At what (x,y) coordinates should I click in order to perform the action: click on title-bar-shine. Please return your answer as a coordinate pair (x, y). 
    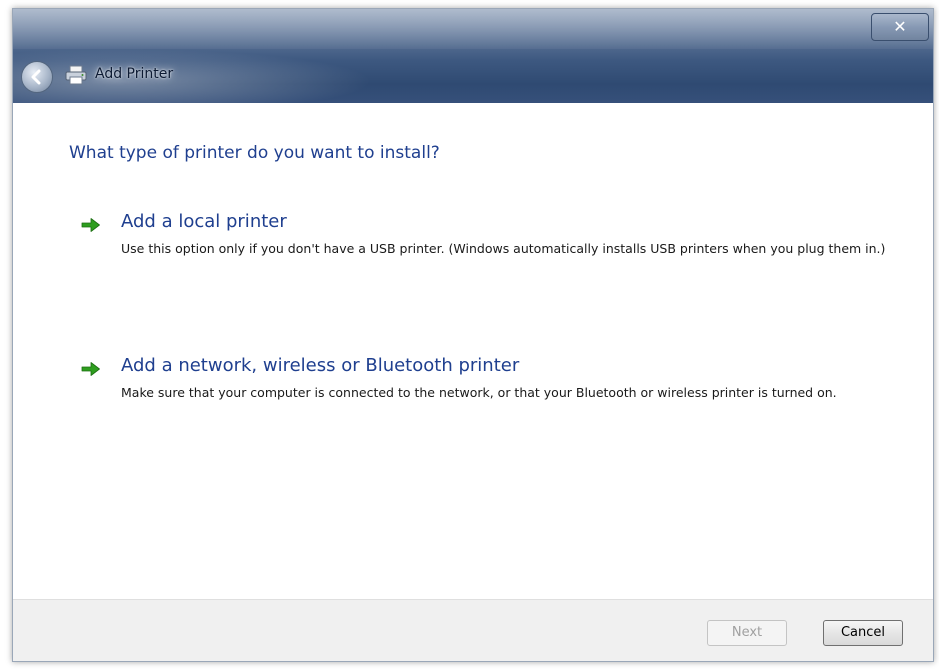
    Looking at the image, I should click on (473, 29).